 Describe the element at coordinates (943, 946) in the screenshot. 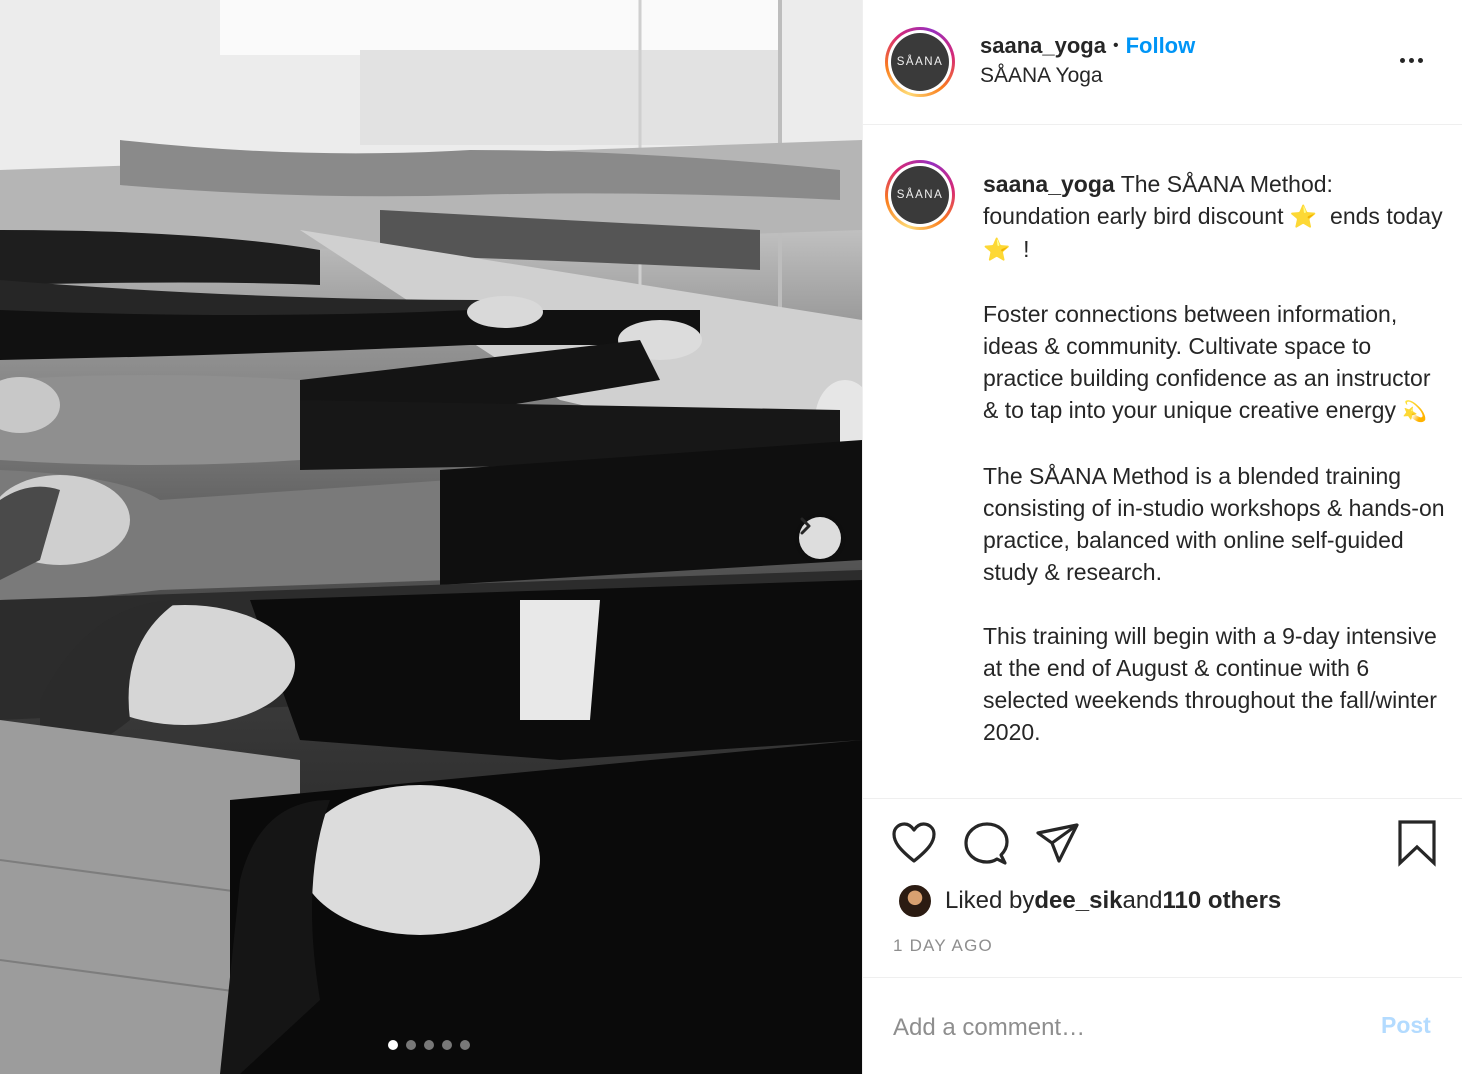

I see `post-timestamp: 1 DAY AGO` at that location.